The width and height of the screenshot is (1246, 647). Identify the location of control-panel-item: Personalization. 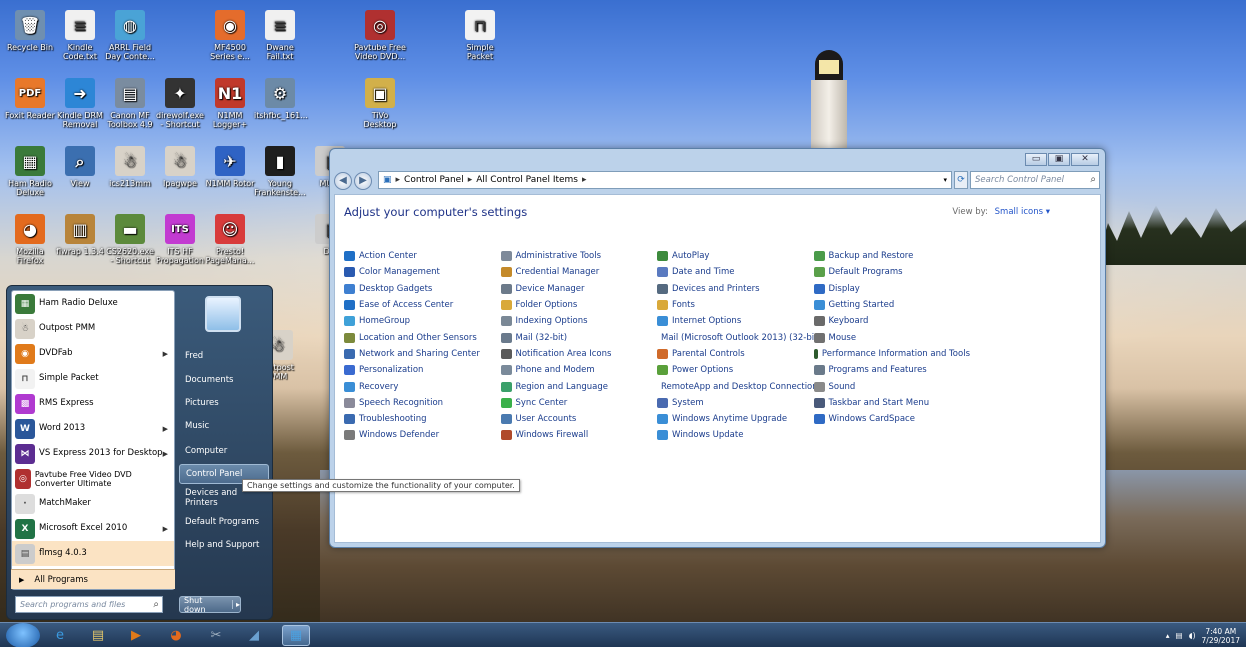
(422, 370).